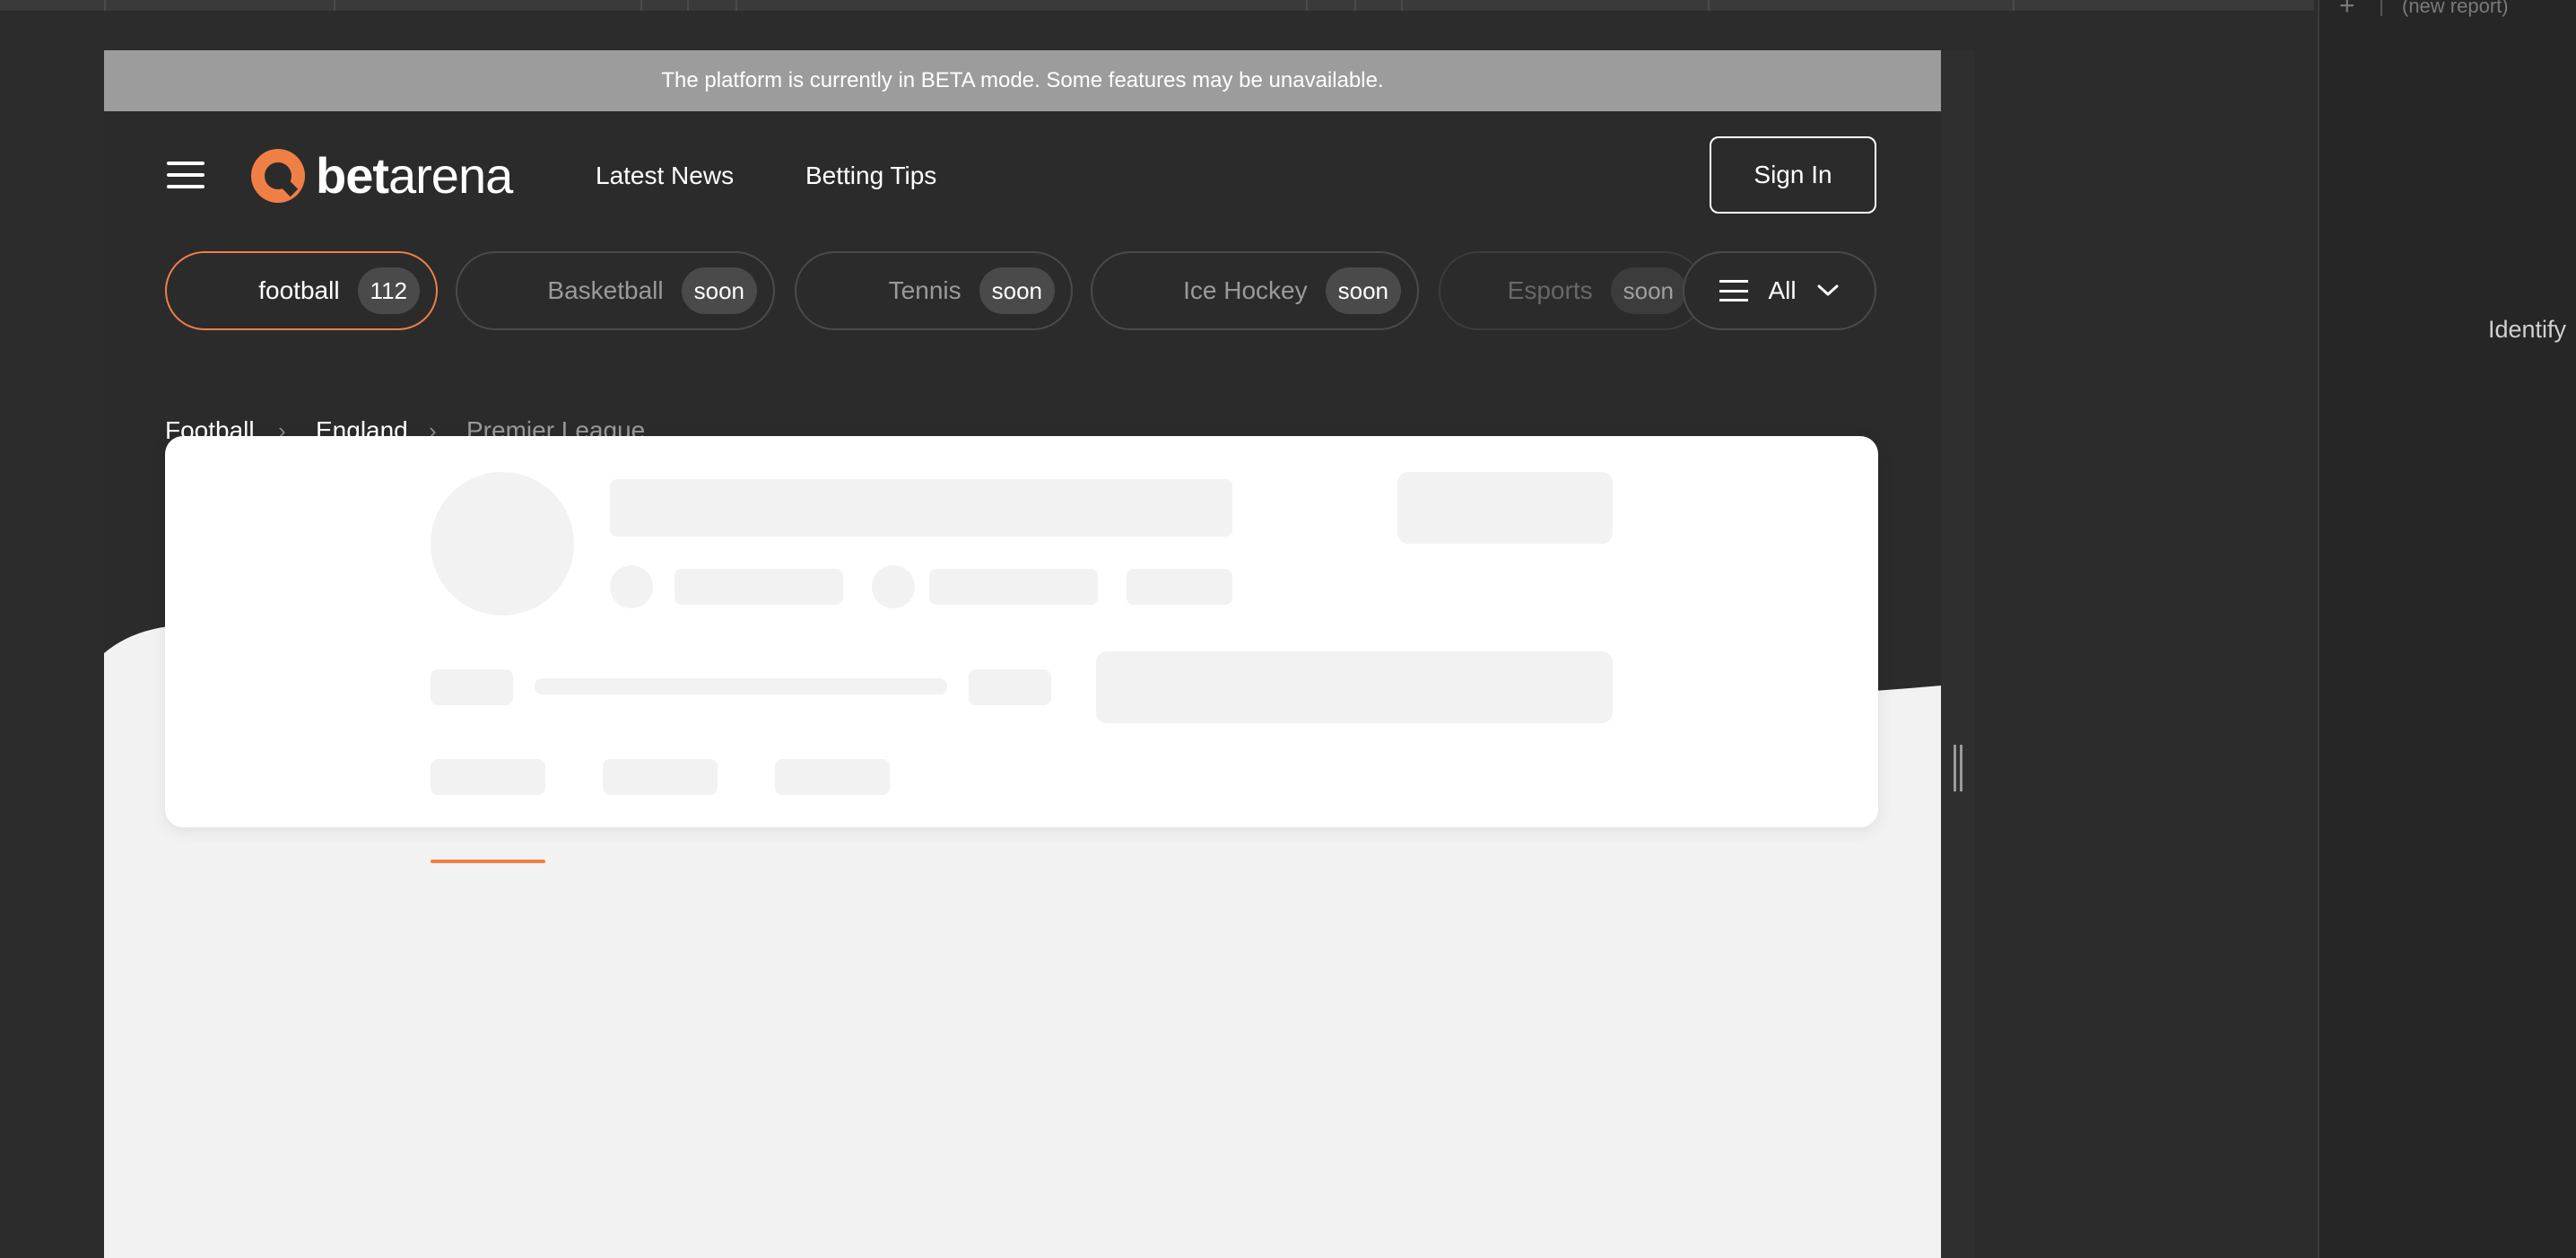 Image resolution: width=2576 pixels, height=1258 pixels. I want to click on nav-latest-news: Latest News, so click(665, 176).